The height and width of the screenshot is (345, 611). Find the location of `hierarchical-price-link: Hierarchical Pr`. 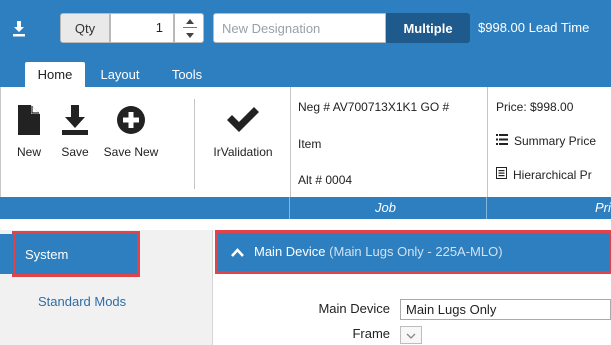

hierarchical-price-link: Hierarchical Pr is located at coordinates (544, 174).